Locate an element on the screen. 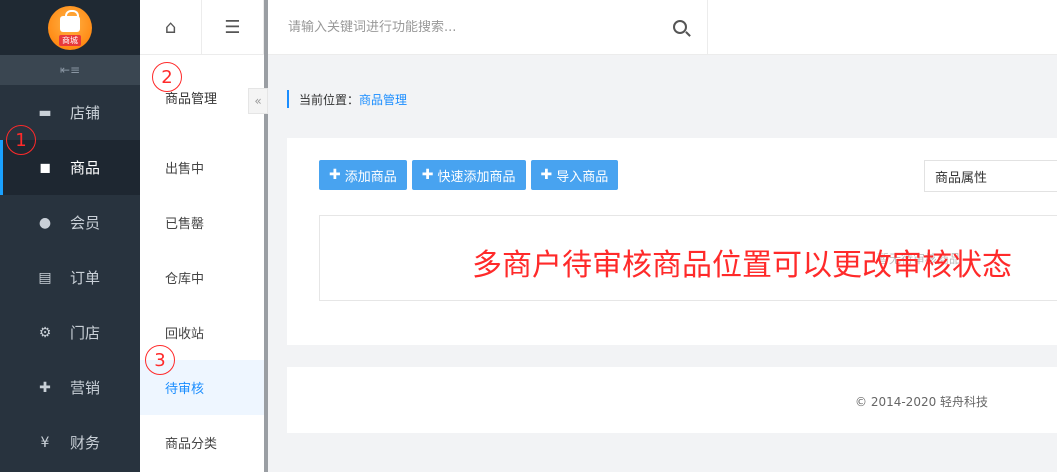 Image resolution: width=1057 pixels, height=472 pixels. import-goods-button: ✚ 导入商品 is located at coordinates (574, 175).